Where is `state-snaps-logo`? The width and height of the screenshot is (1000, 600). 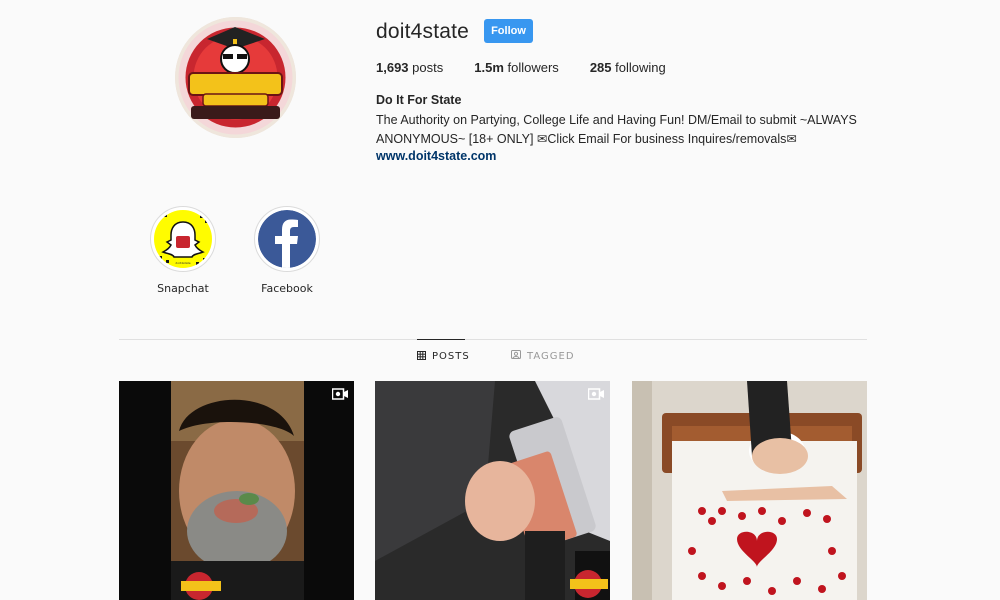
state-snaps-logo is located at coordinates (235, 77).